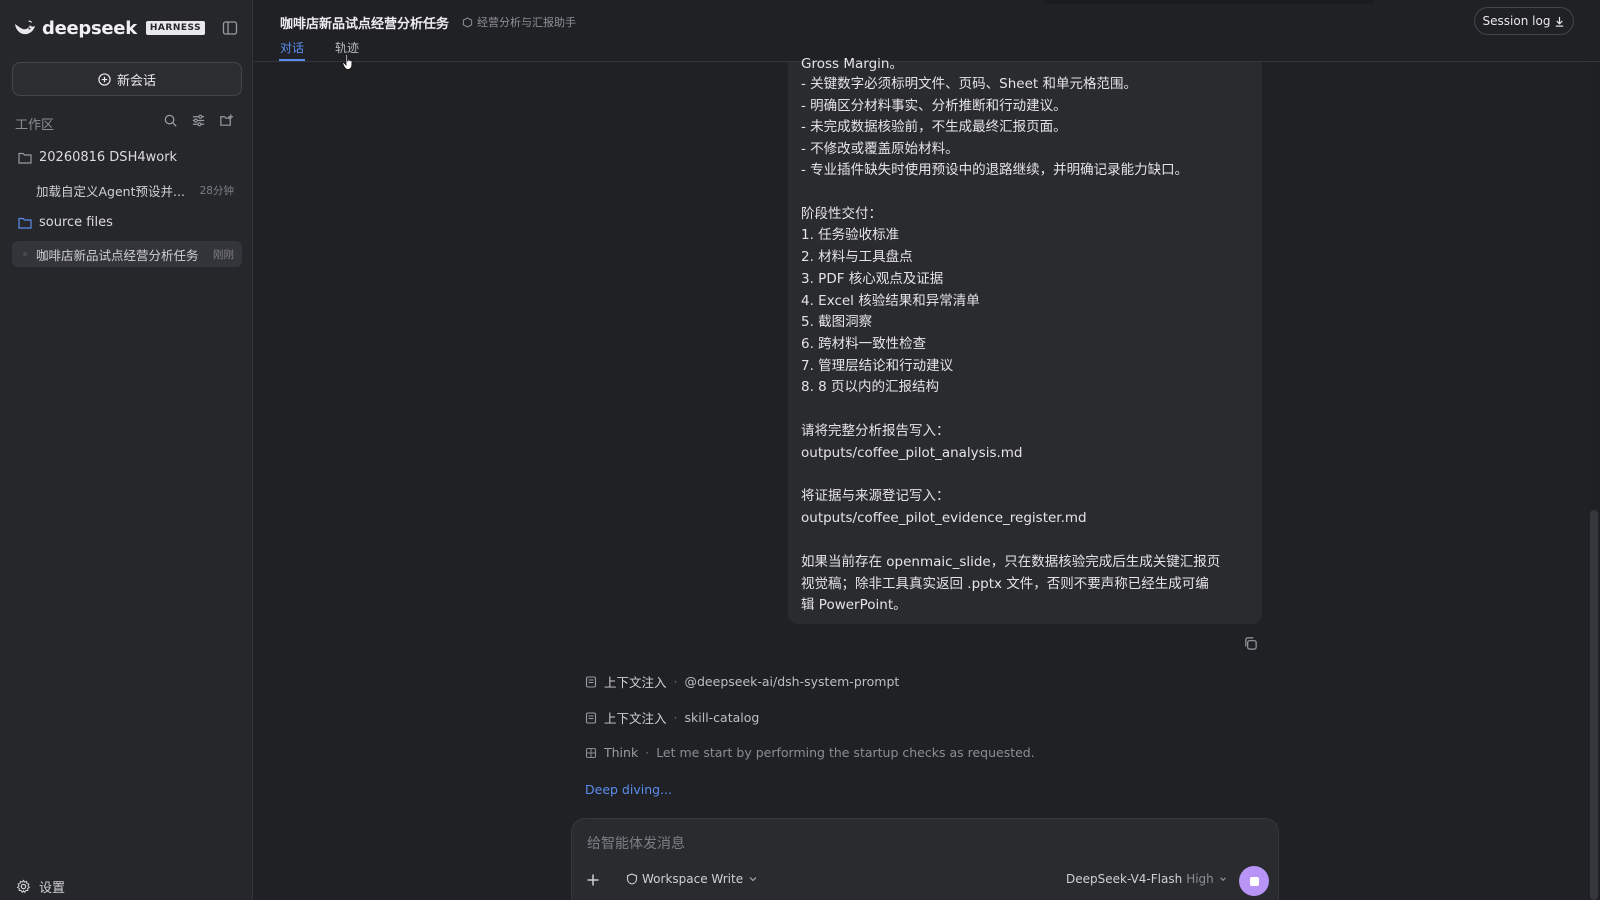 The height and width of the screenshot is (900, 1600). What do you see at coordinates (591, 752) in the screenshot?
I see `brain-icon` at bounding box center [591, 752].